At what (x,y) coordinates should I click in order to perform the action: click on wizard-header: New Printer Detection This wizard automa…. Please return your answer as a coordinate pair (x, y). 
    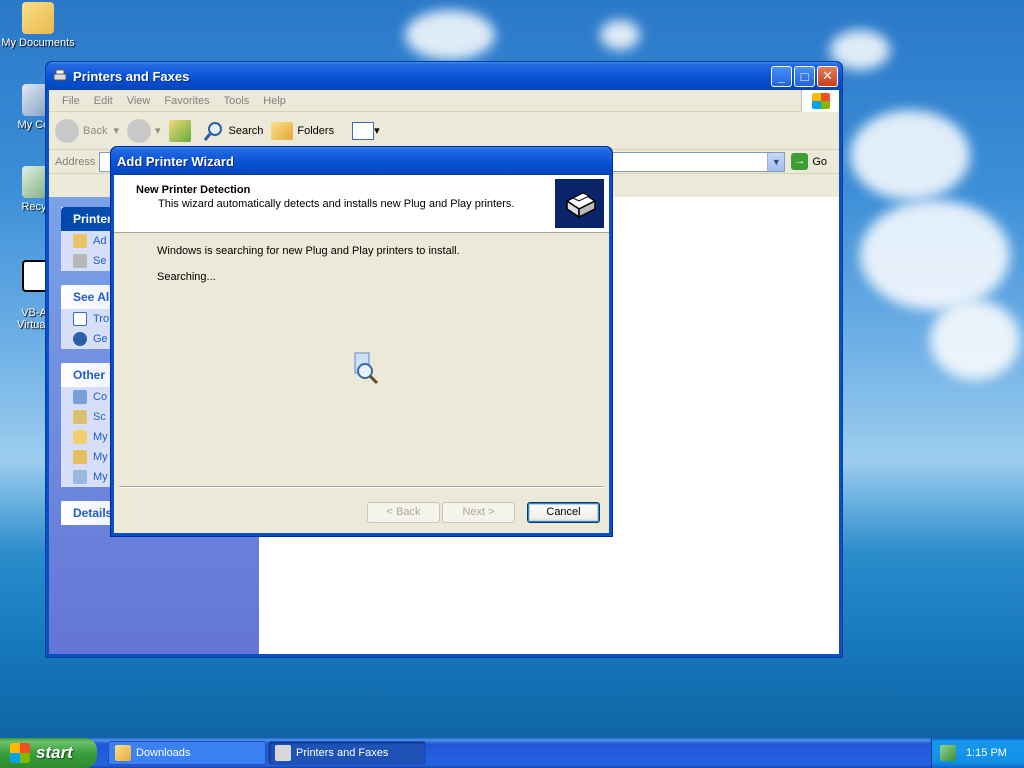
    Looking at the image, I should click on (361, 204).